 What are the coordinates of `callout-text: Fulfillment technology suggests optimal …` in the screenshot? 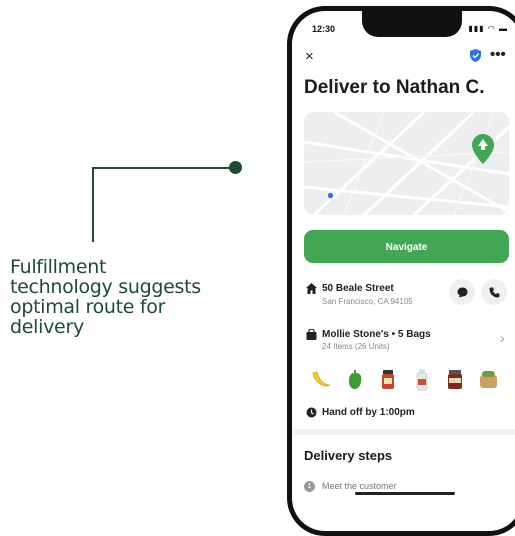 It's located at (105, 297).